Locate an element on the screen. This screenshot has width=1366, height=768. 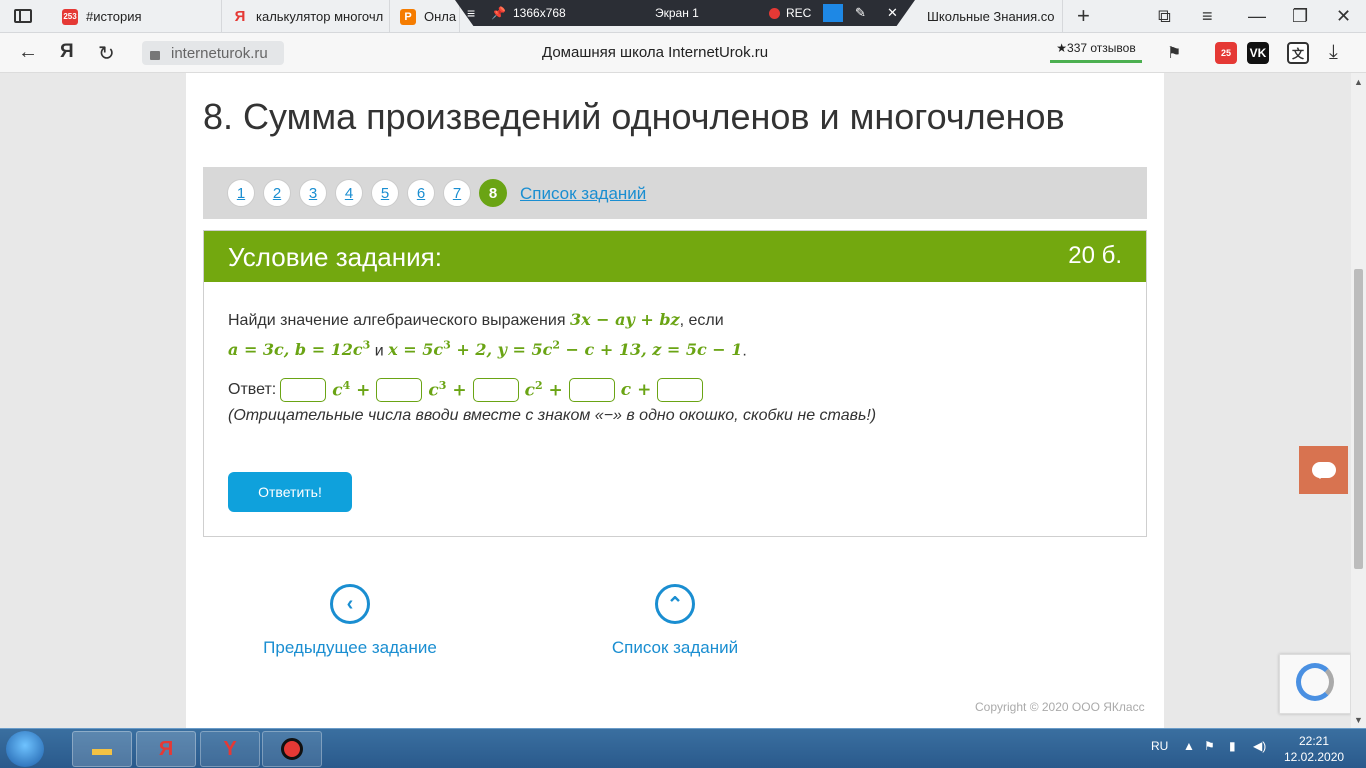
scroll-up-icon: ▲ is located at coordinates (1358, 82).